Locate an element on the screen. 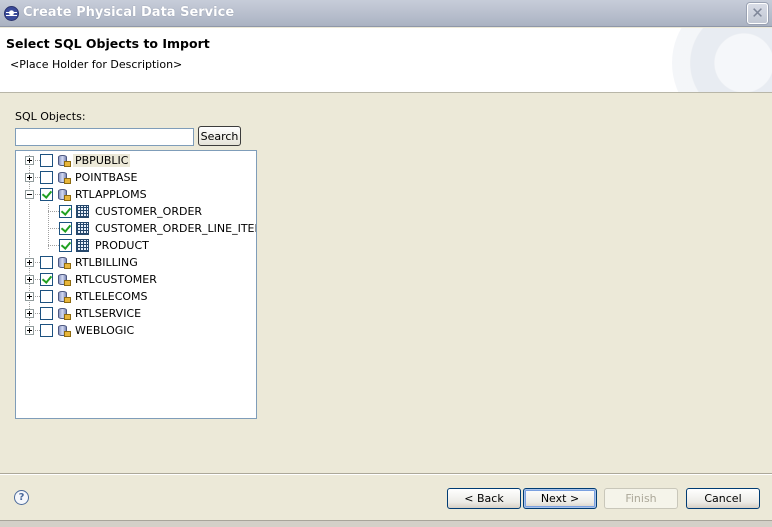  tree-node-label: RTLBILLING is located at coordinates (106, 262).